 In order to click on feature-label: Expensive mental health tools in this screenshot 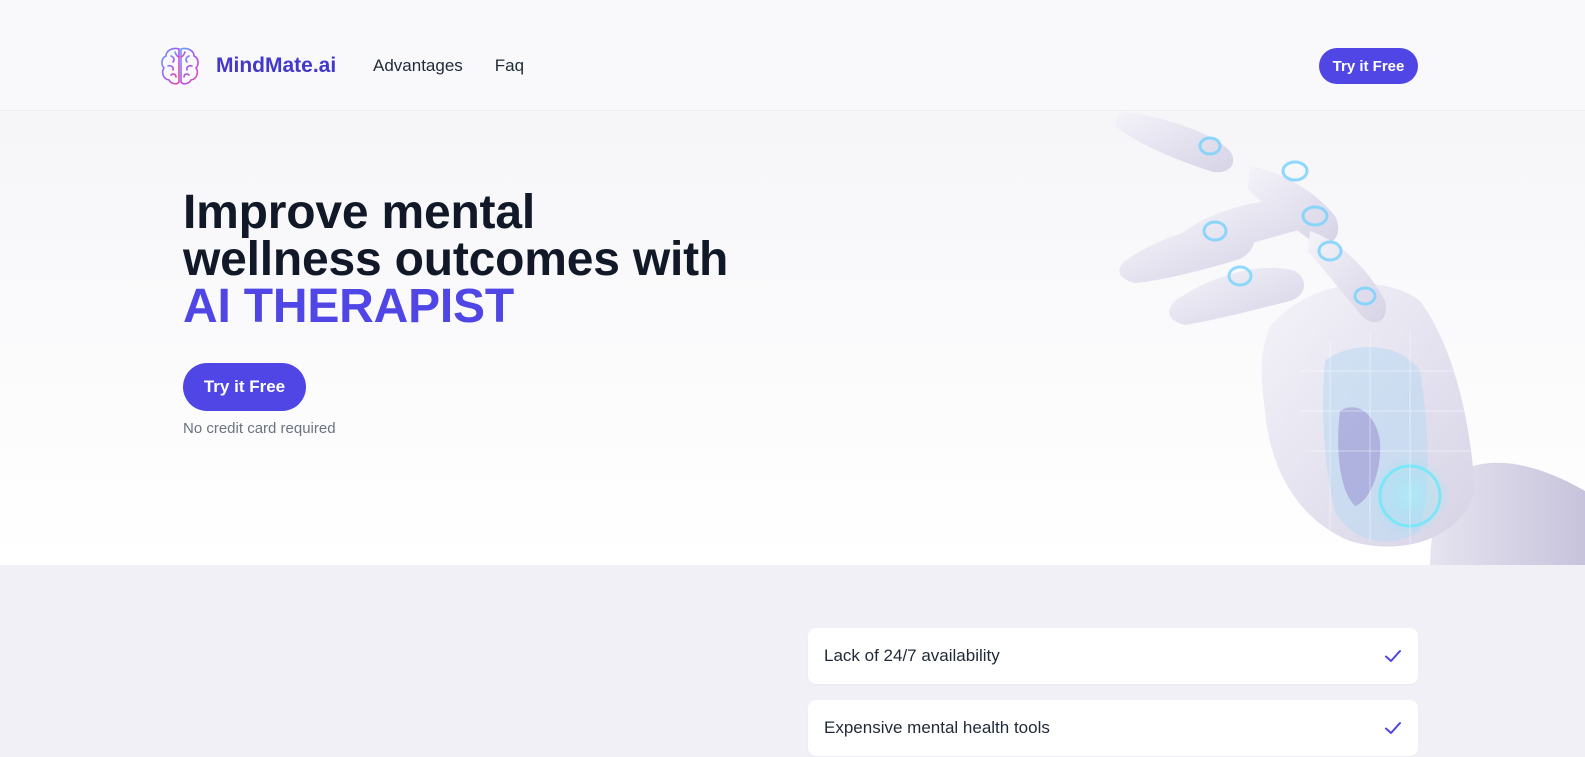, I will do `click(937, 727)`.